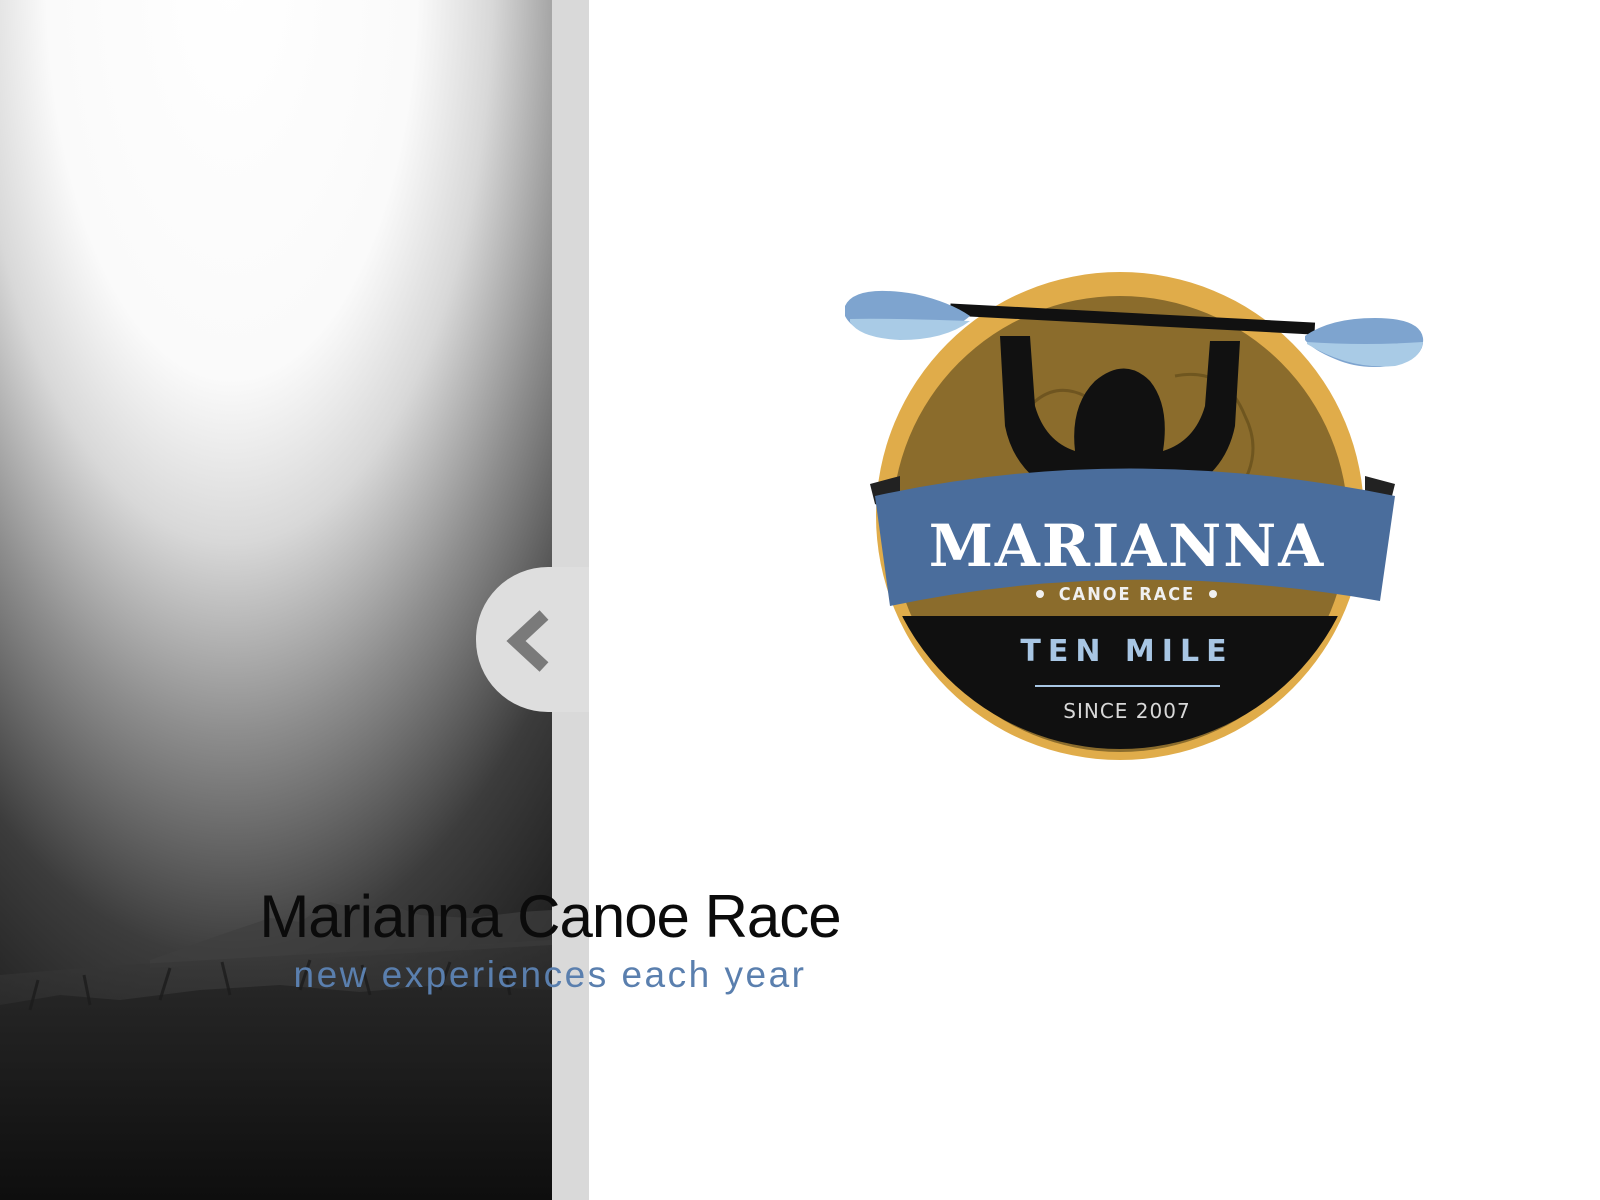 This screenshot has height=1200, width=1600. Describe the element at coordinates (1126, 711) in the screenshot. I see `logo-since-text: SINCE 2007` at that location.